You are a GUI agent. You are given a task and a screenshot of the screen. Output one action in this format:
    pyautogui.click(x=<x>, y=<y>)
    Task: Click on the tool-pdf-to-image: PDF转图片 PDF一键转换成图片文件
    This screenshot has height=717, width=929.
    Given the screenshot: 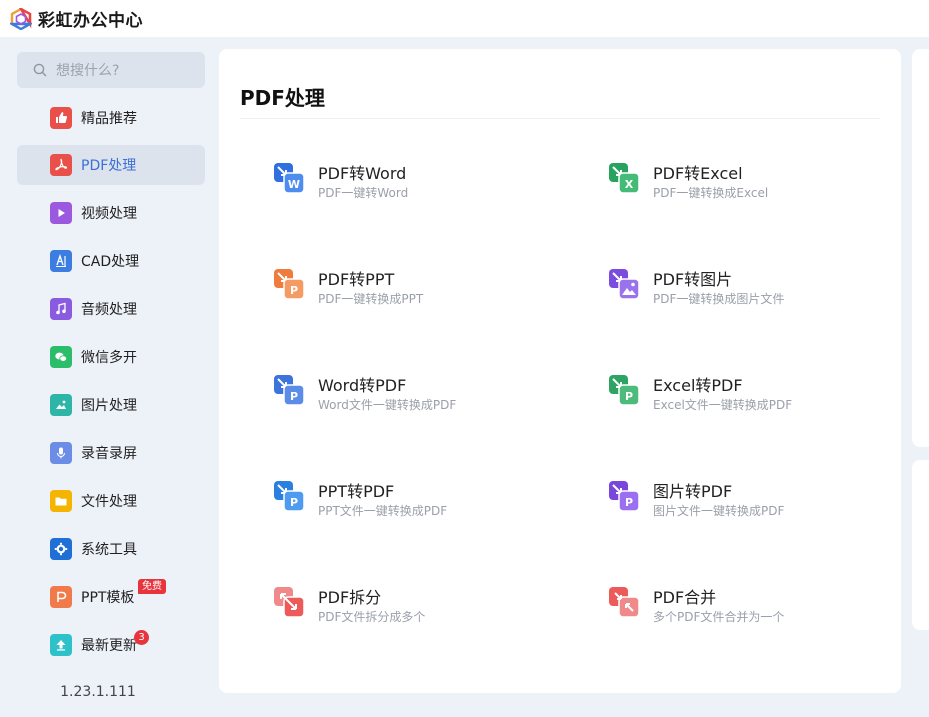 What is the action you would take?
    pyautogui.click(x=758, y=291)
    